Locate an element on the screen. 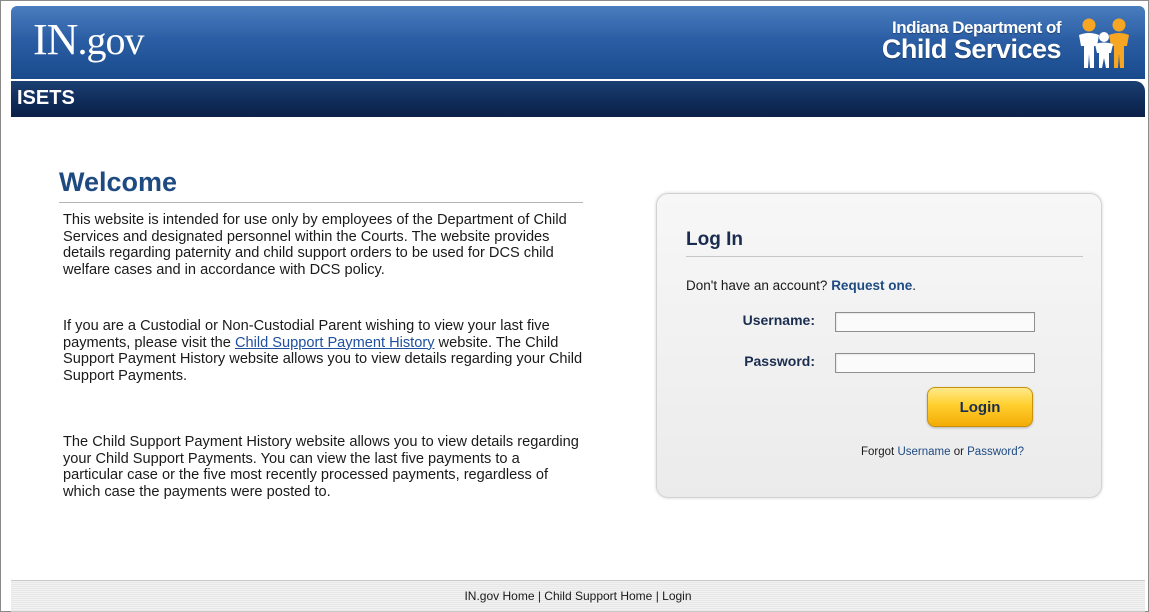  forgot-prefix: Forgot is located at coordinates (879, 452).